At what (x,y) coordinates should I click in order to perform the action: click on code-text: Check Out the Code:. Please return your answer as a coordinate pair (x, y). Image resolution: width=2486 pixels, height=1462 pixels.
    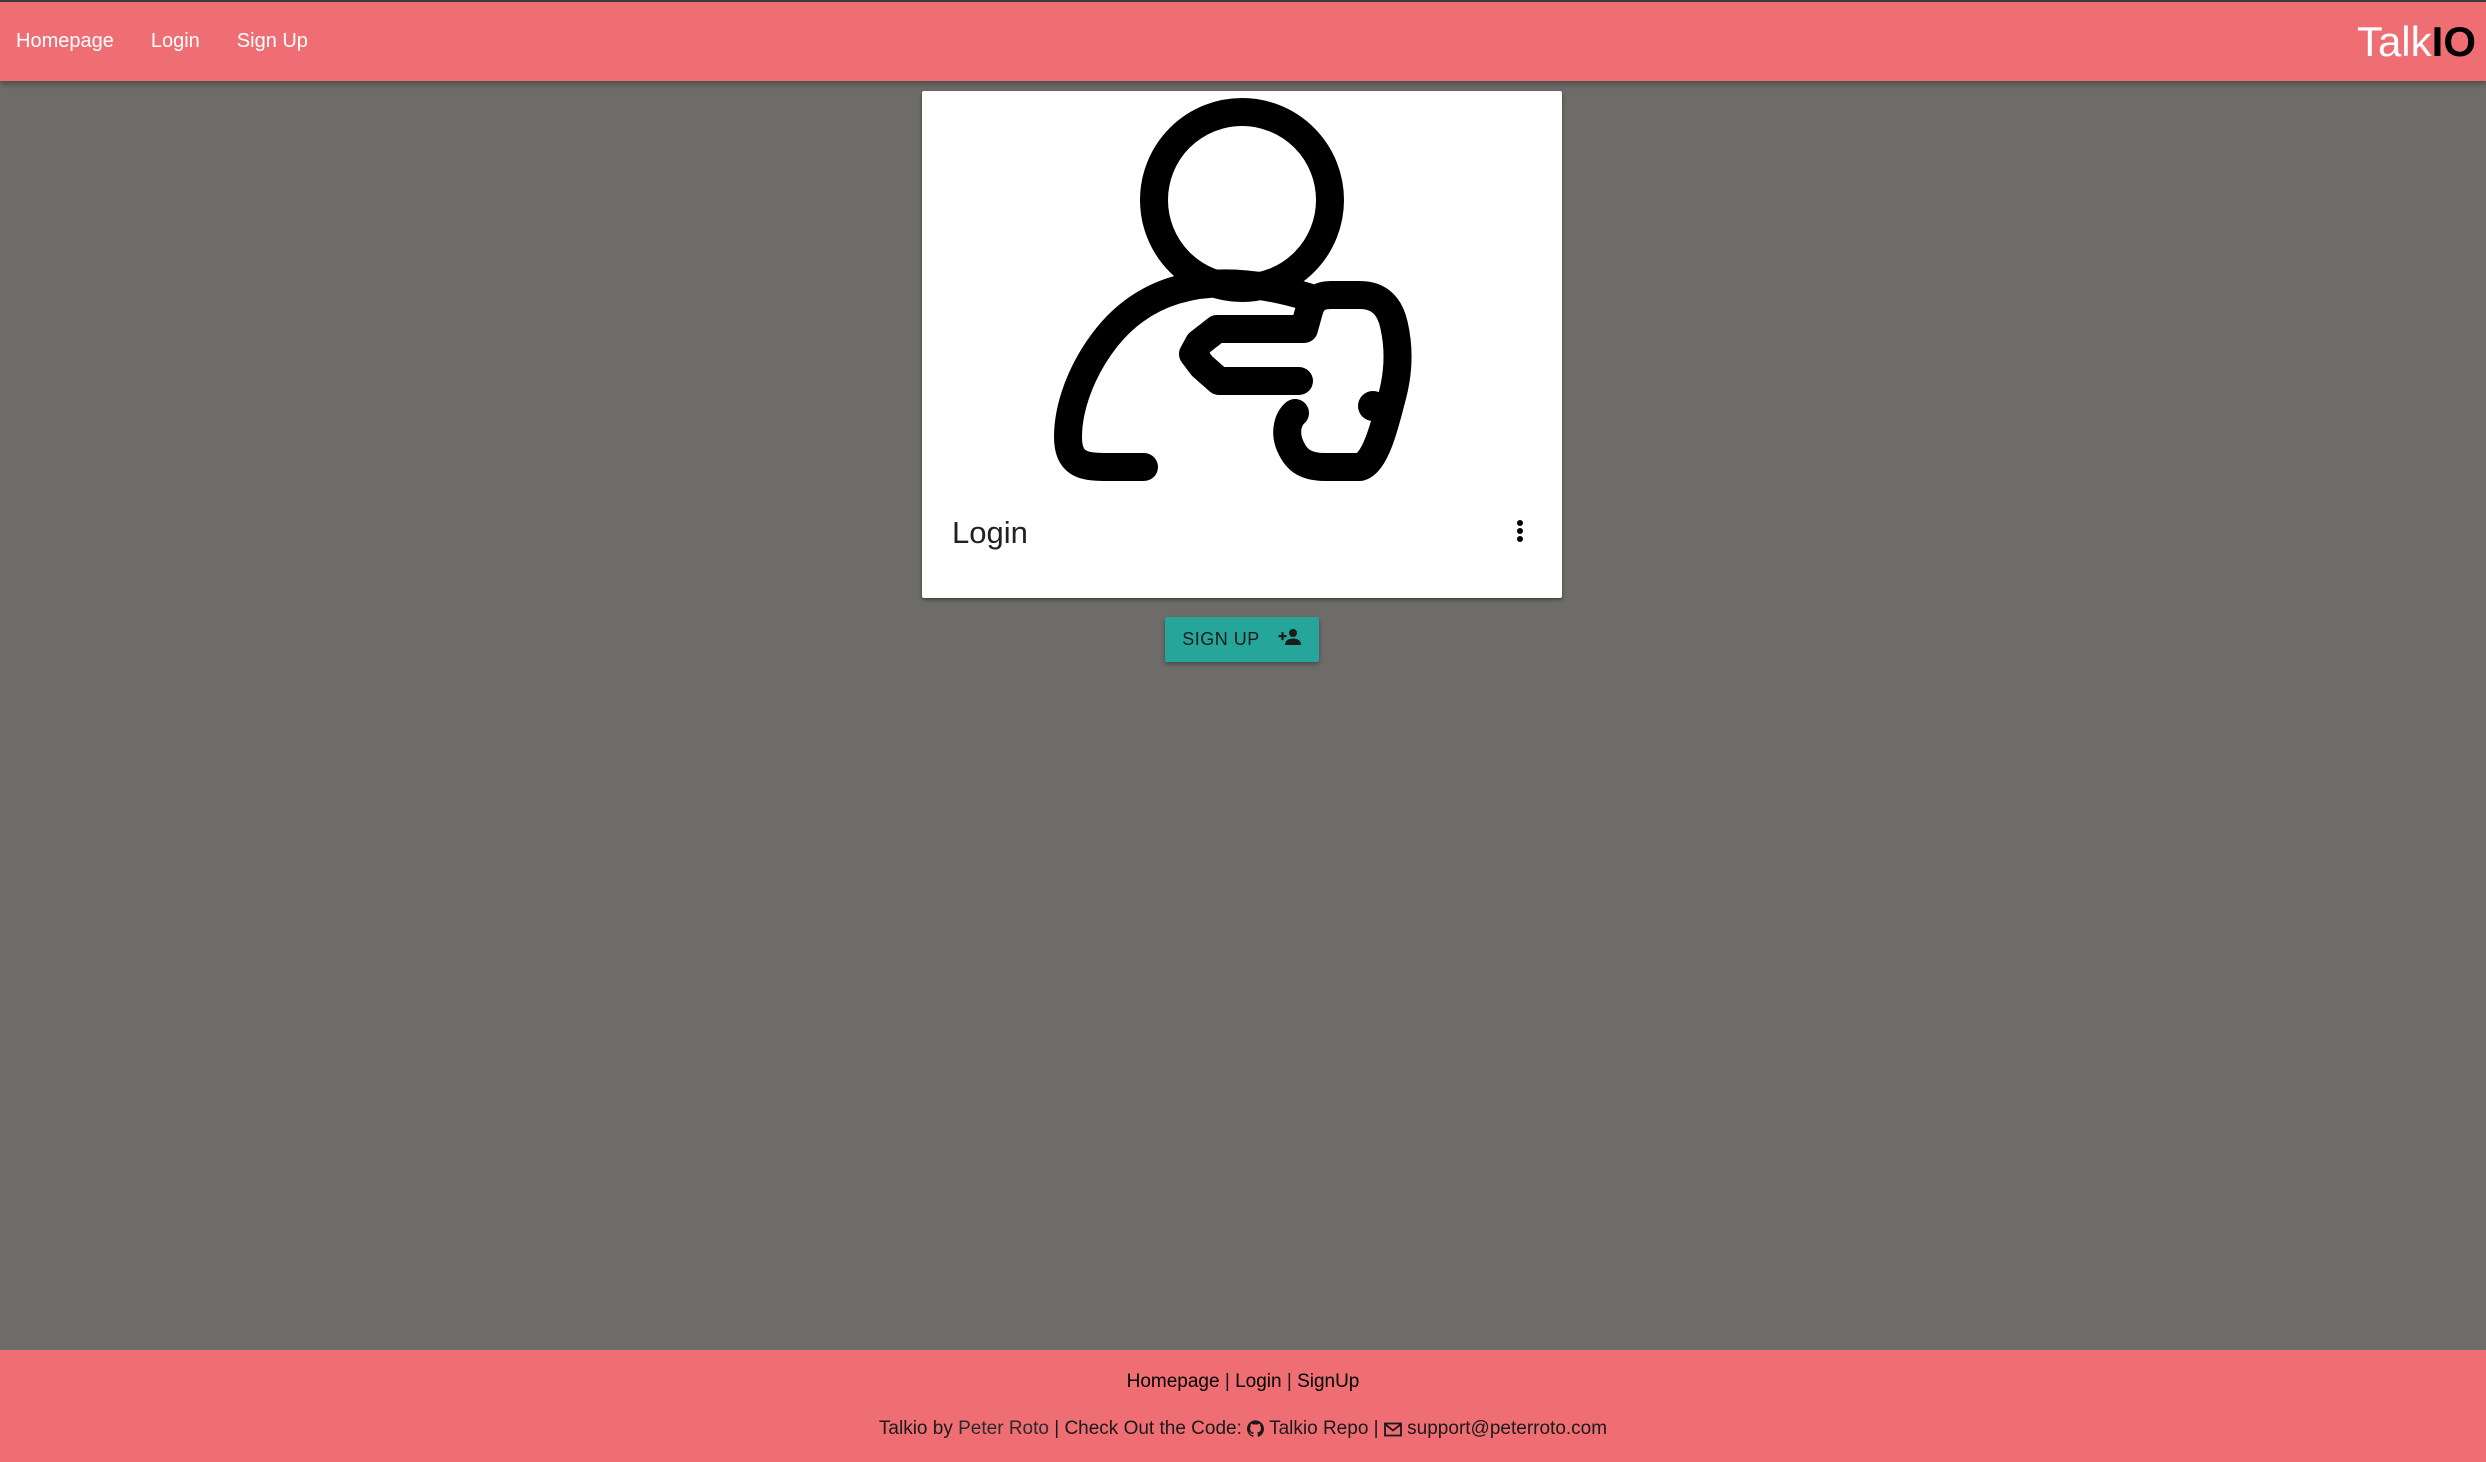
    Looking at the image, I should click on (1153, 1428).